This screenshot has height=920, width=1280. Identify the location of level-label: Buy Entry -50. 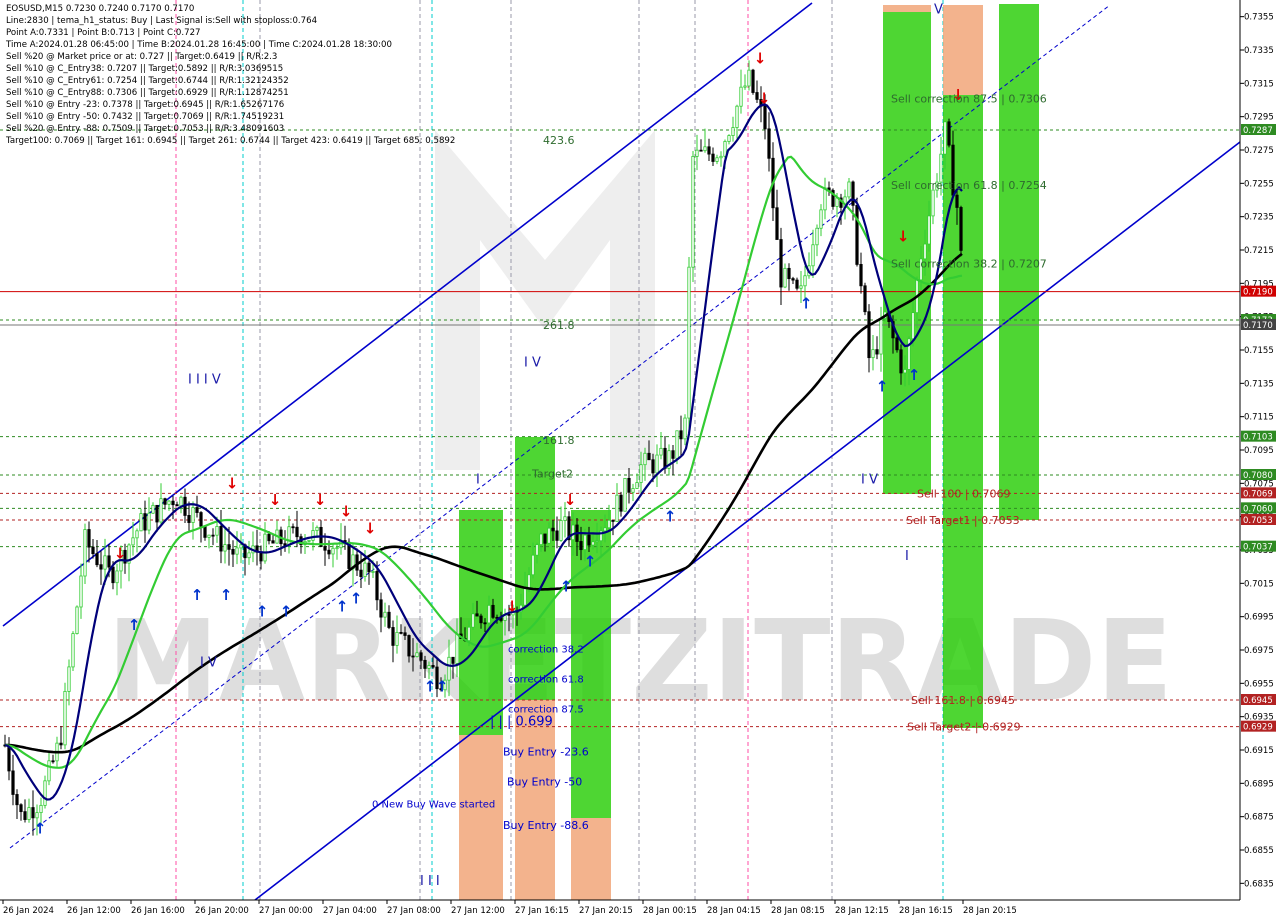
(544, 782).